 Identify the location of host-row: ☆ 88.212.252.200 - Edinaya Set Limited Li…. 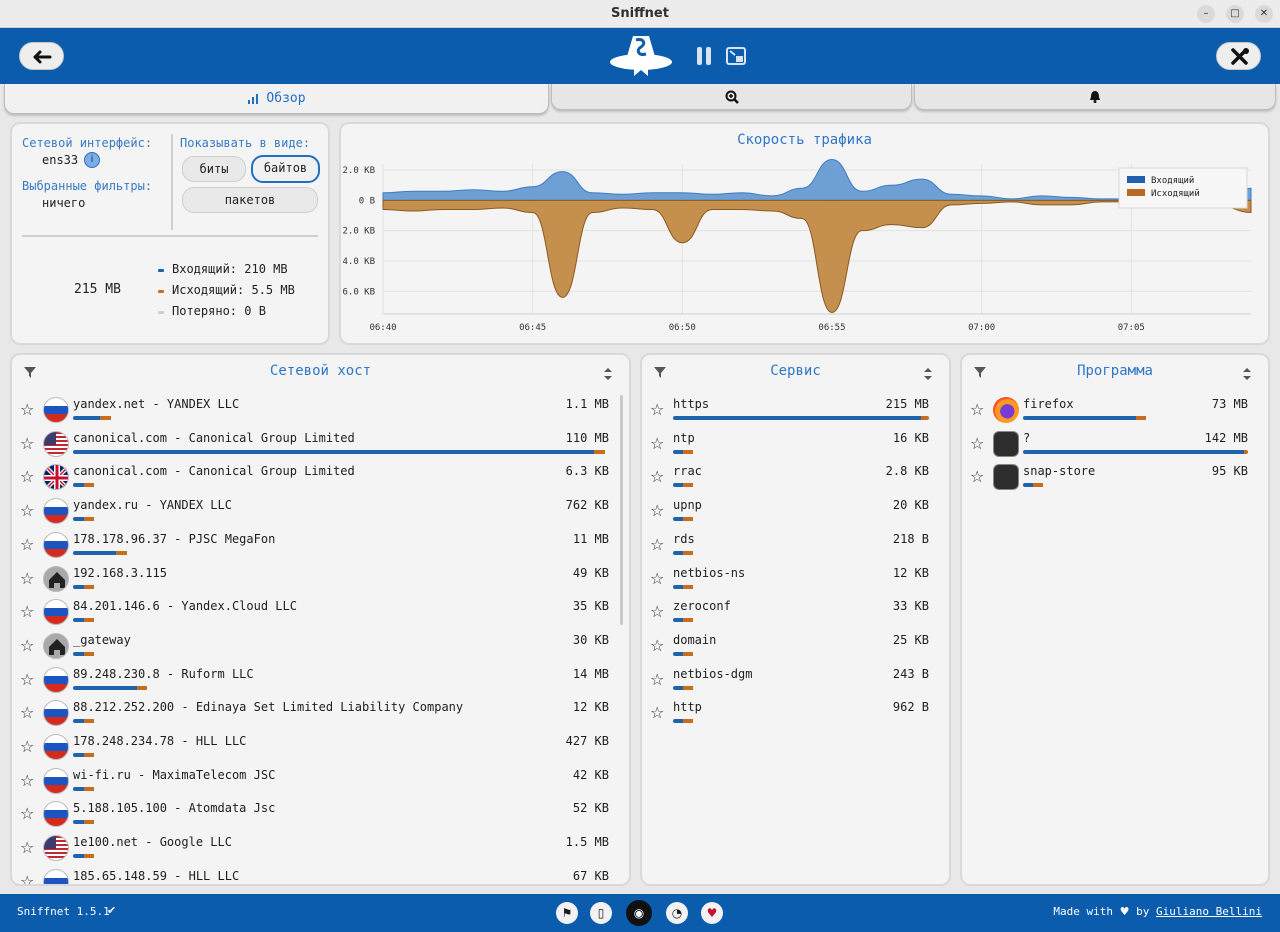
(320, 712).